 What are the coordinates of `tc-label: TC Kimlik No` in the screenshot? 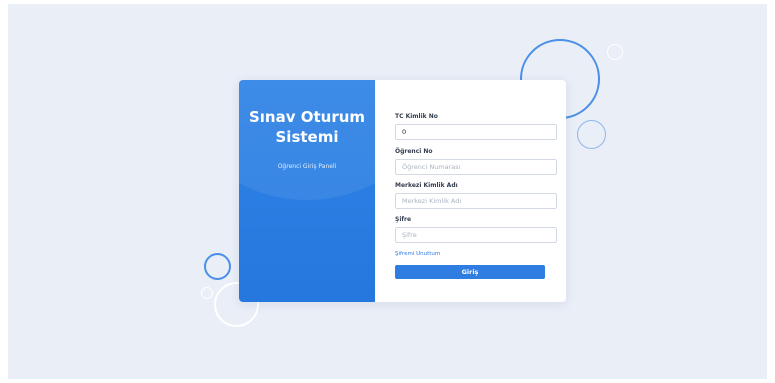 It's located at (416, 116).